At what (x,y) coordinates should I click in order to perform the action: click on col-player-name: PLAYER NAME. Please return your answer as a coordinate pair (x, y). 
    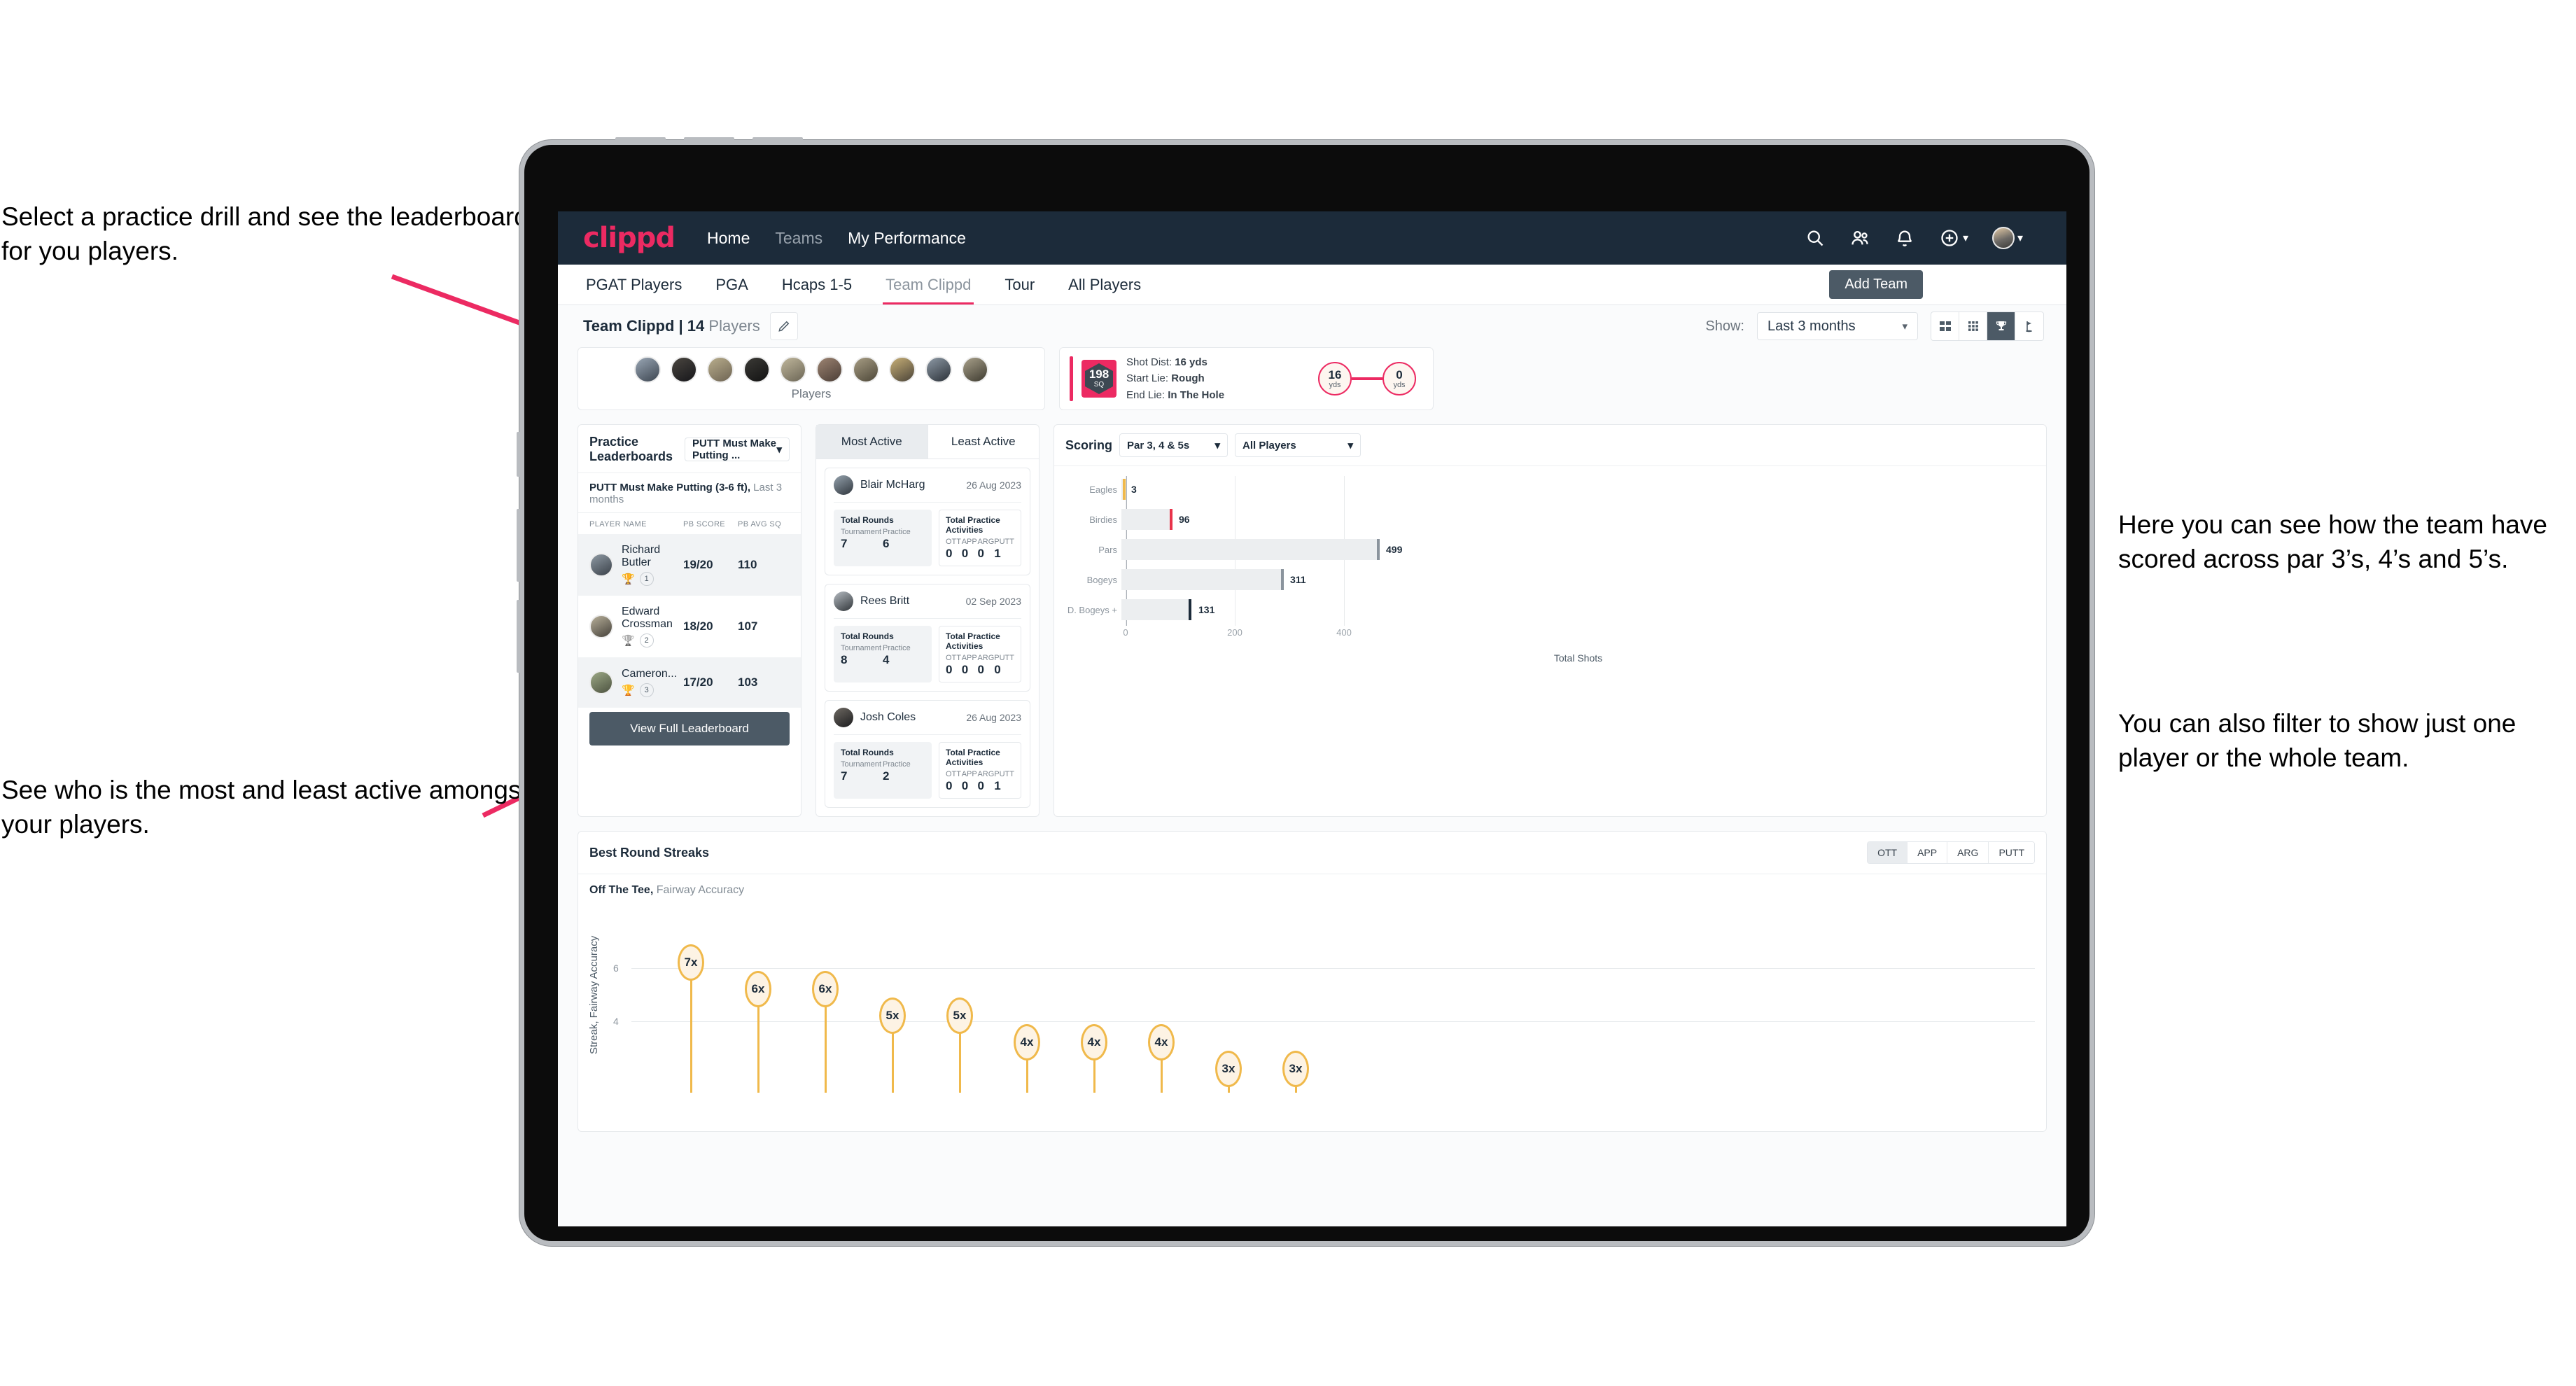
    Looking at the image, I should click on (618, 524).